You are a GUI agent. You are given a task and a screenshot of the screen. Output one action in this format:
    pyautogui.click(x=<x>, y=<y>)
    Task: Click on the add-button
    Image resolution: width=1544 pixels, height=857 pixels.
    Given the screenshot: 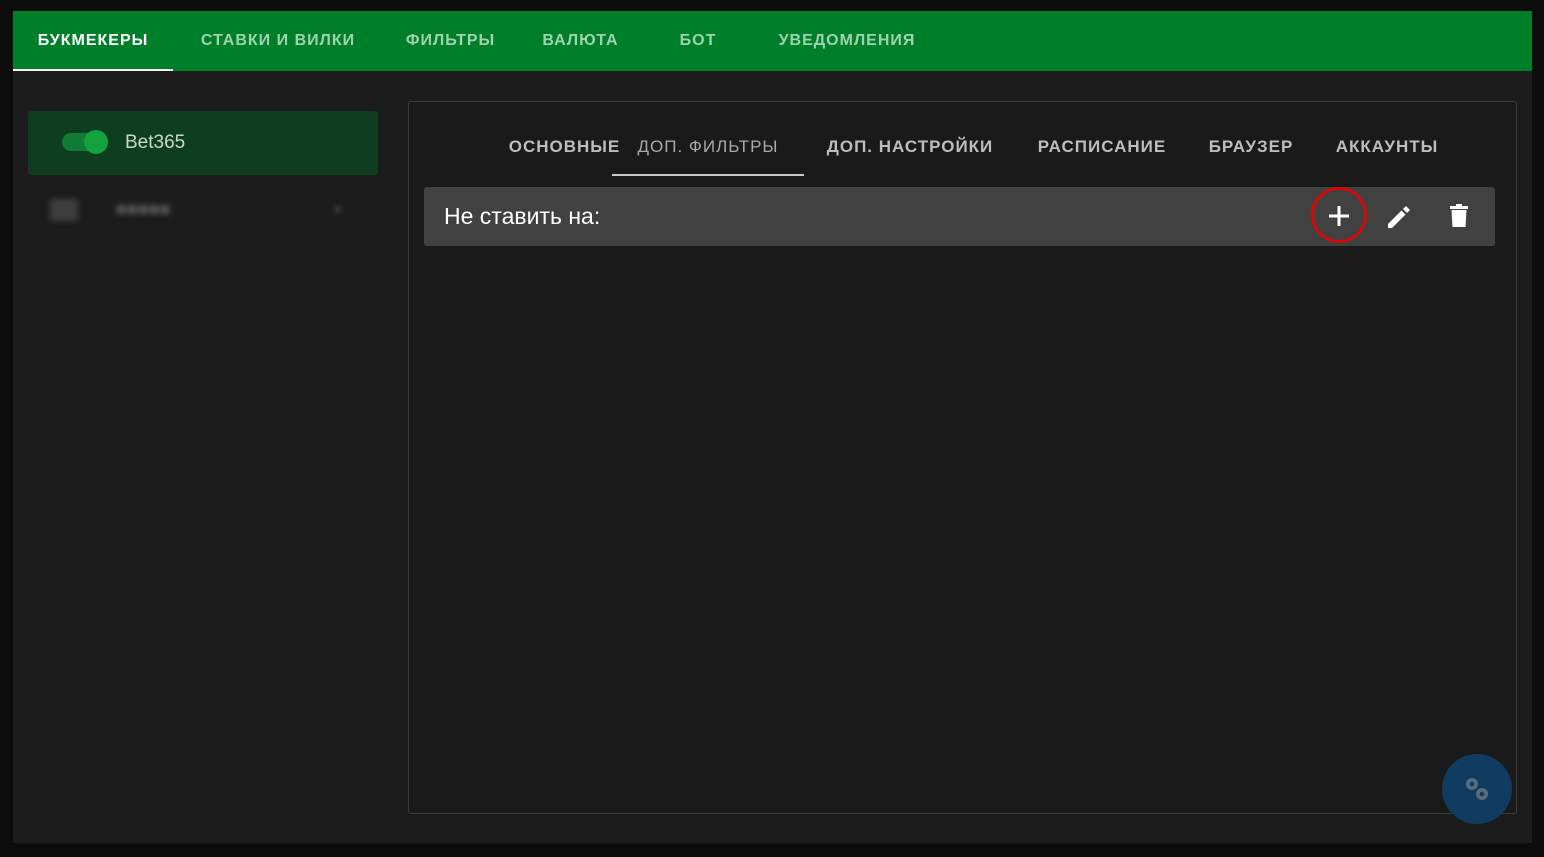 What is the action you would take?
    pyautogui.click(x=1339, y=216)
    